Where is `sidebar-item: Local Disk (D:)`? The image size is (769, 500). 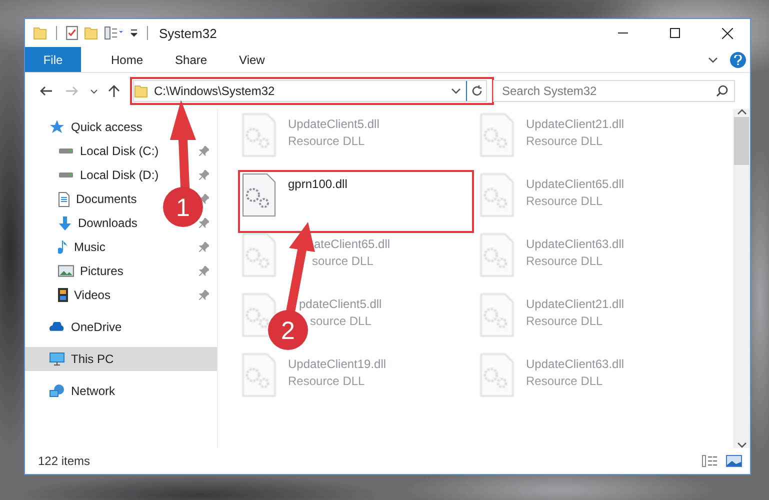 sidebar-item: Local Disk (D:) is located at coordinates (119, 175).